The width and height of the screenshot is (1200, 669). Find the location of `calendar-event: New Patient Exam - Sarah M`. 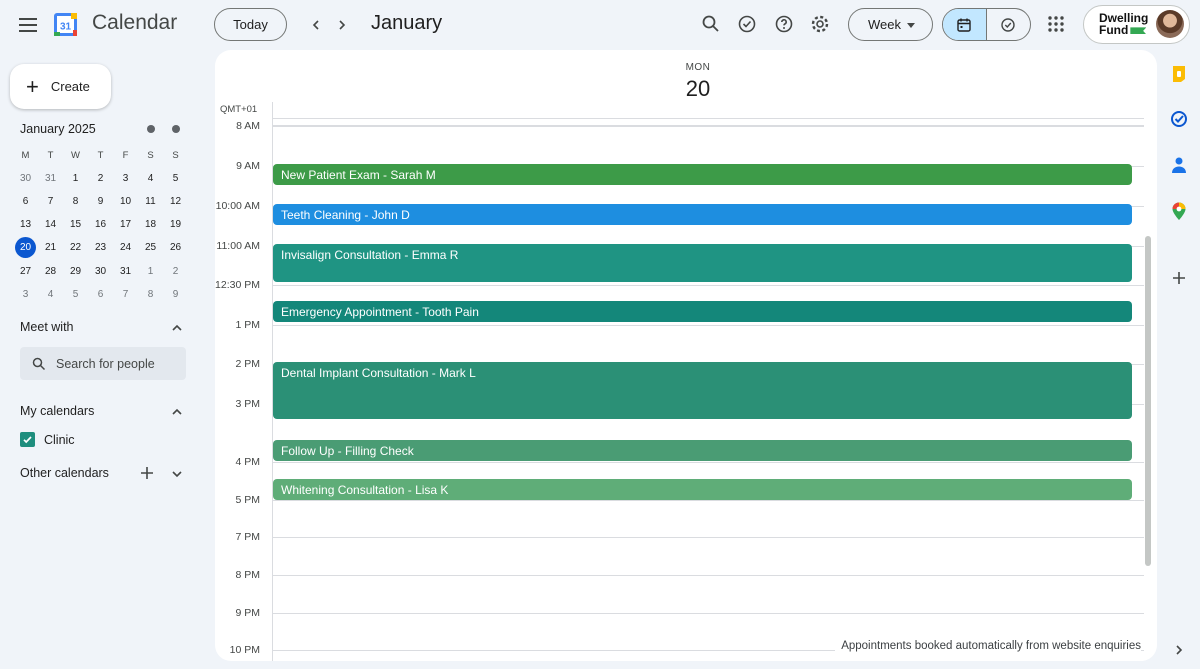

calendar-event: New Patient Exam - Sarah M is located at coordinates (702, 174).